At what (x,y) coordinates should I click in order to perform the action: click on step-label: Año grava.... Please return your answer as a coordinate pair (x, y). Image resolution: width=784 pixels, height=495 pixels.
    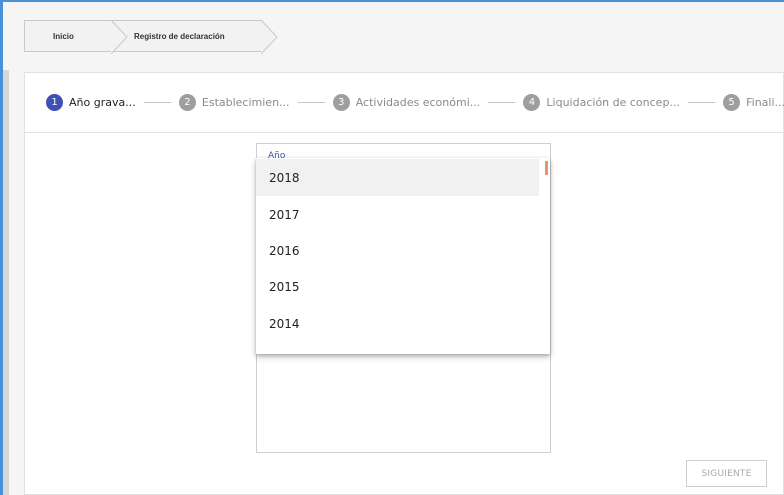
    Looking at the image, I should click on (102, 102).